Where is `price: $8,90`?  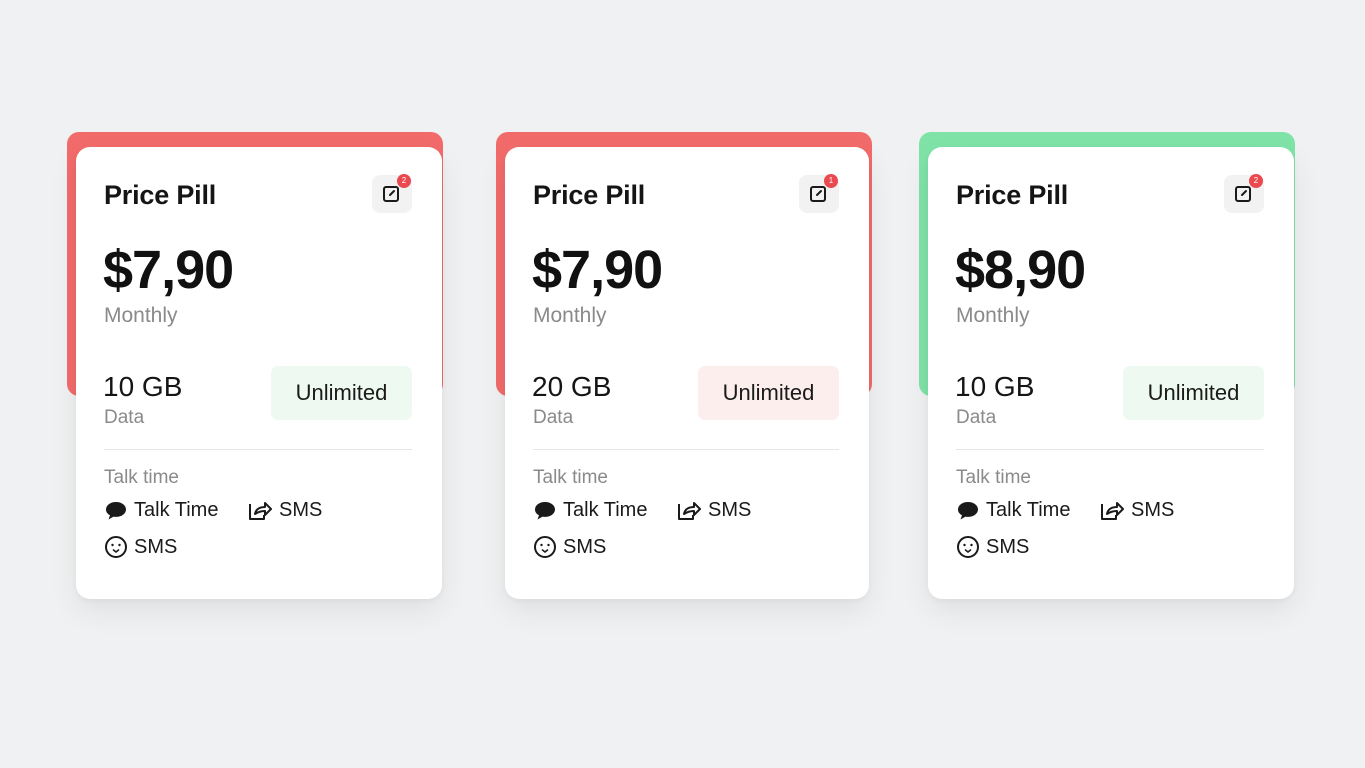 price: $8,90 is located at coordinates (1020, 270).